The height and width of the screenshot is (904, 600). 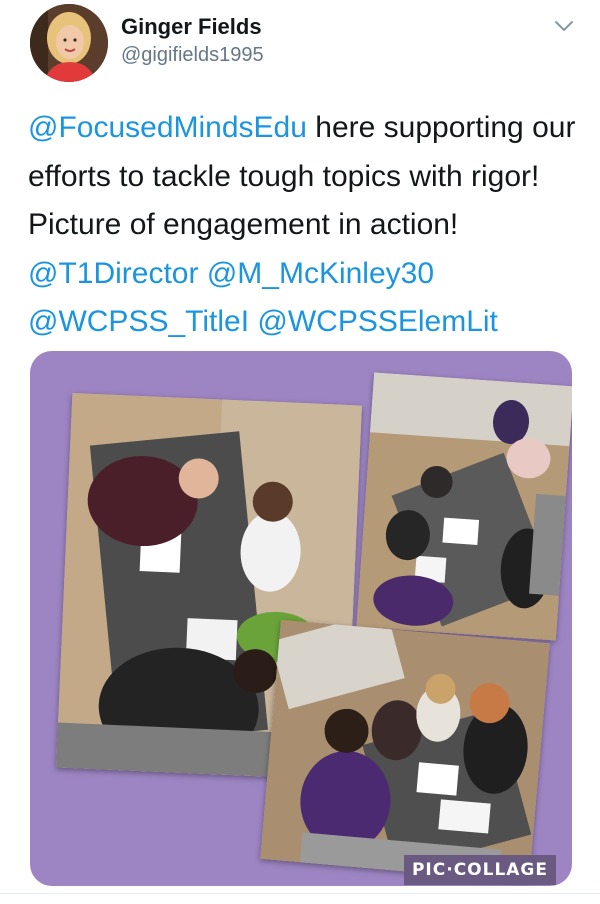 I want to click on mention-link: @WCPSS_TitleI, so click(x=138, y=321).